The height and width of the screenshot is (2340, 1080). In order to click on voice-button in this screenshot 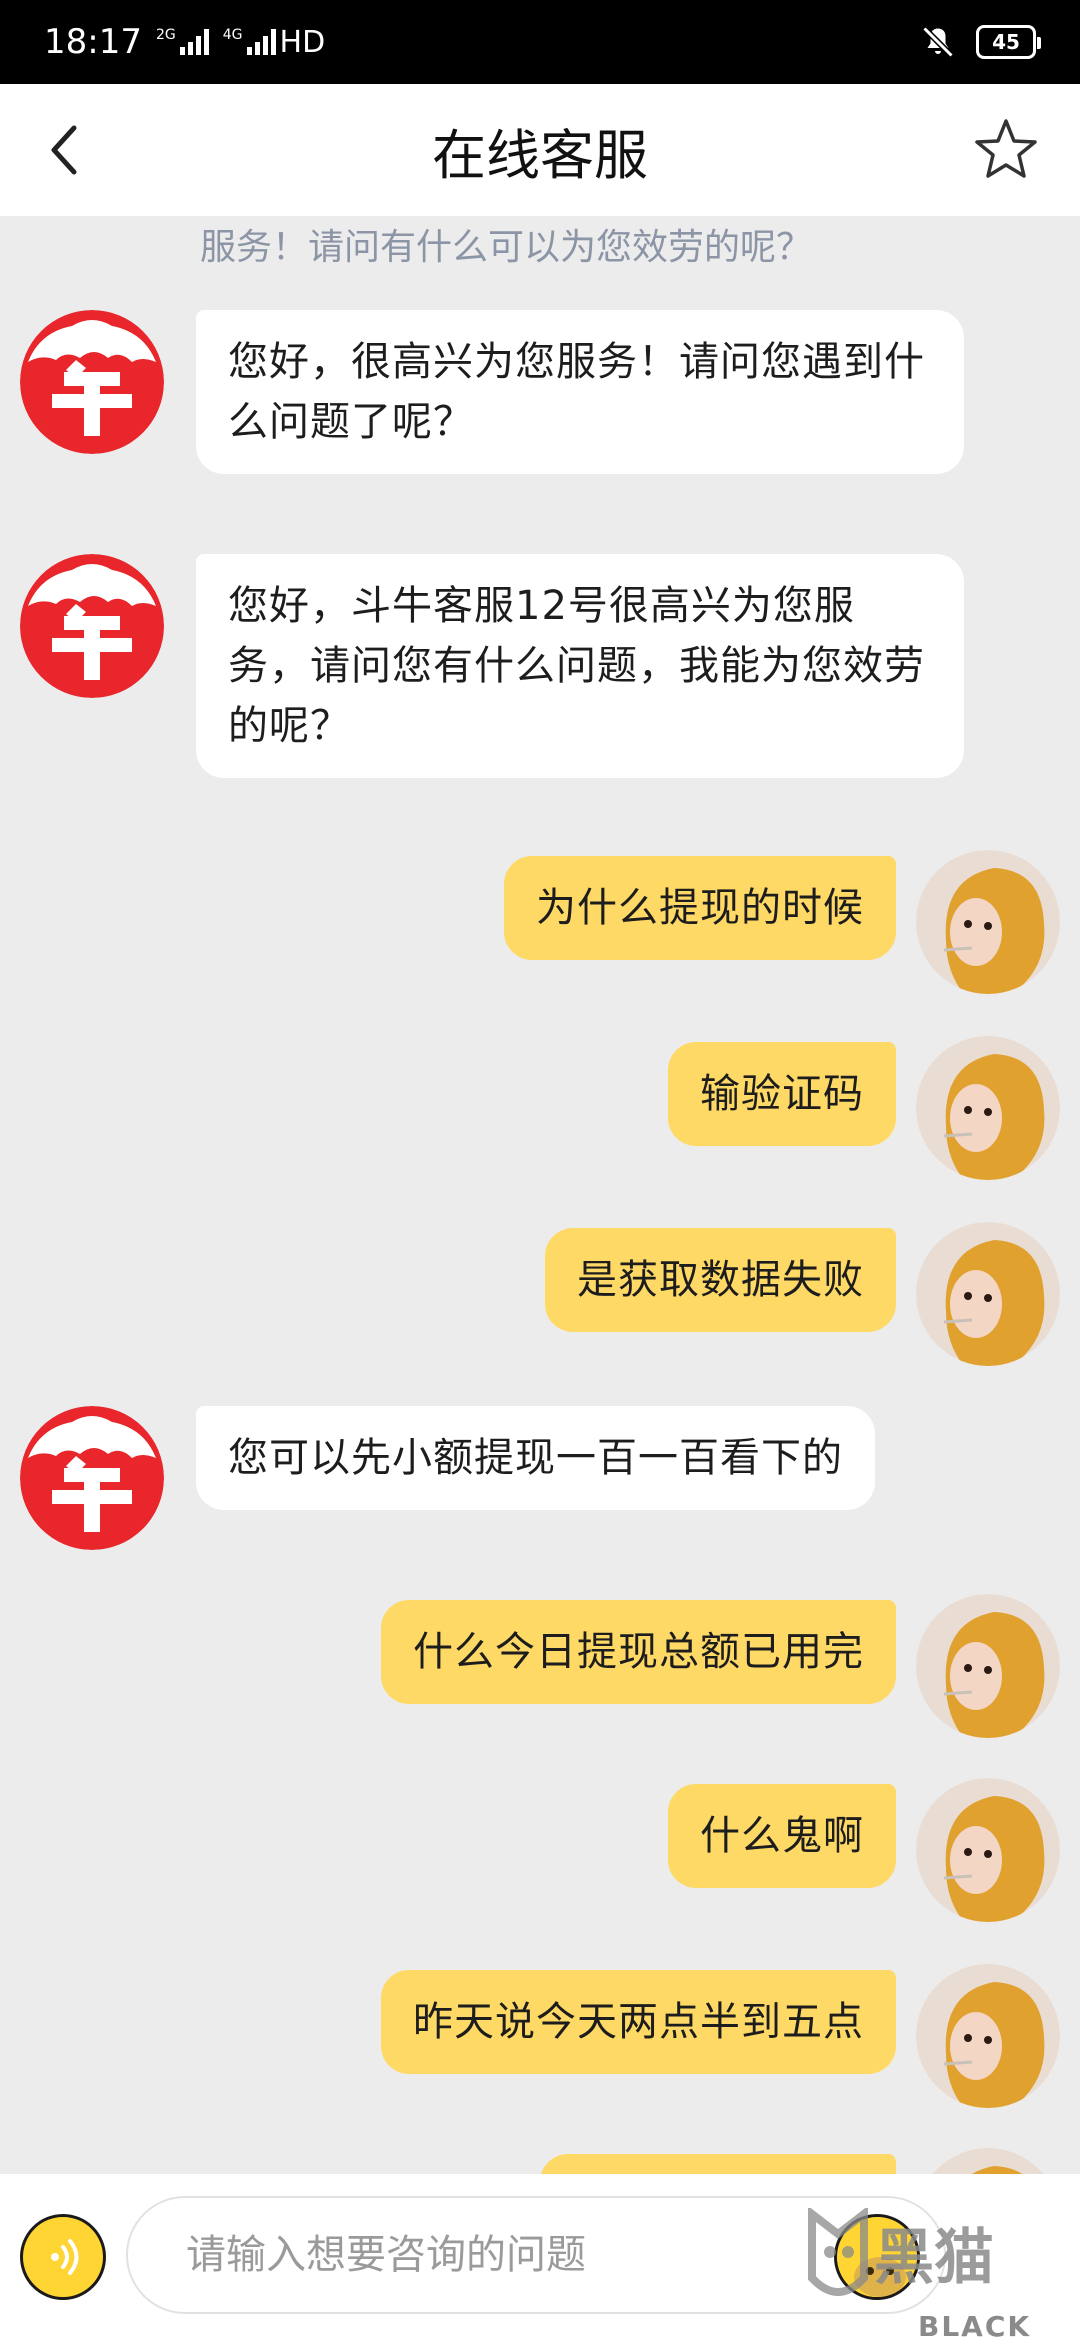, I will do `click(63, 2257)`.